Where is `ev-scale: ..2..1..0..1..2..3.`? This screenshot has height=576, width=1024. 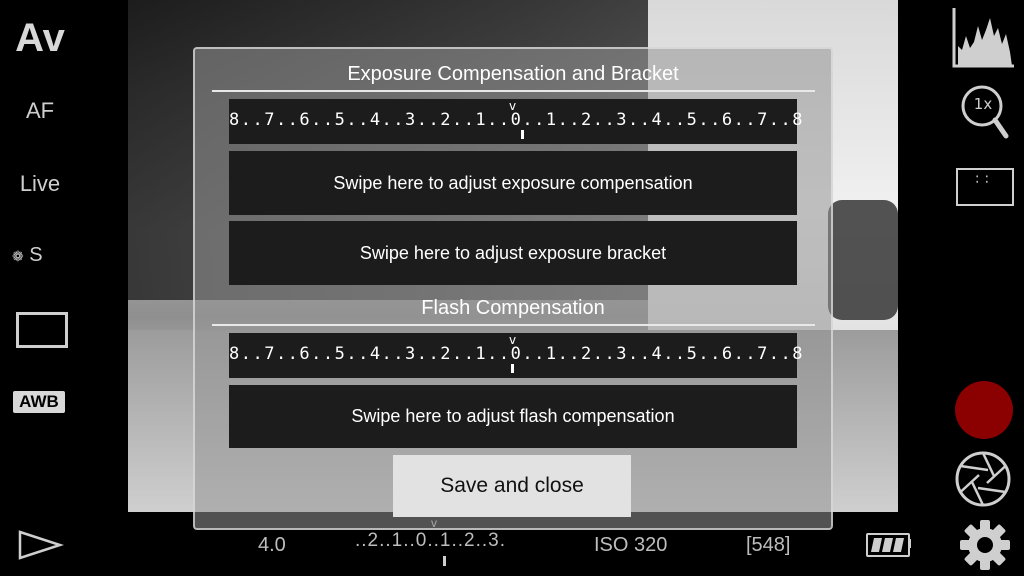 ev-scale: ..2..1..0..1..2..3. is located at coordinates (430, 541).